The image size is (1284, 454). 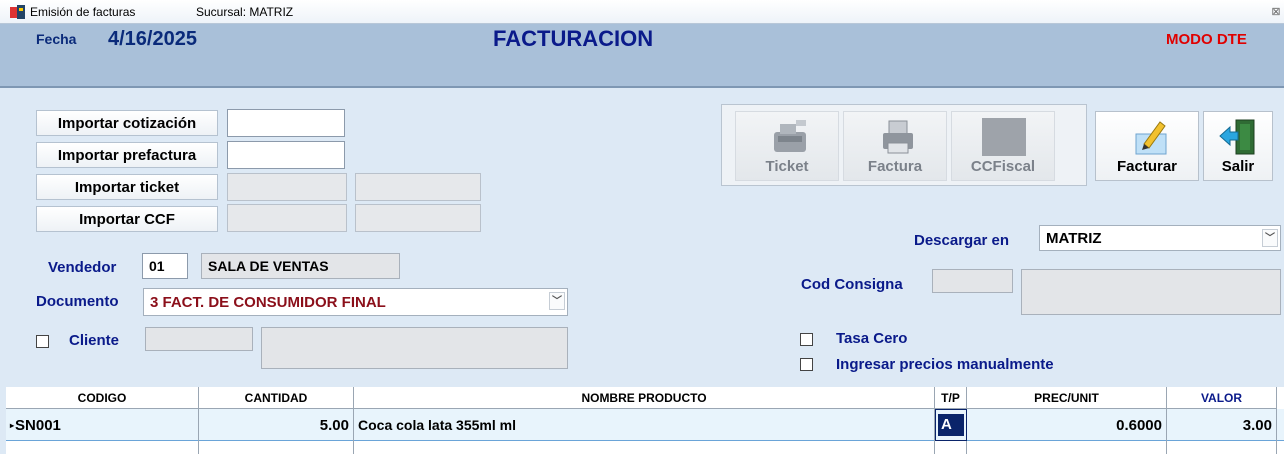 What do you see at coordinates (127, 123) in the screenshot?
I see `import-quote-button: Importar cotización` at bounding box center [127, 123].